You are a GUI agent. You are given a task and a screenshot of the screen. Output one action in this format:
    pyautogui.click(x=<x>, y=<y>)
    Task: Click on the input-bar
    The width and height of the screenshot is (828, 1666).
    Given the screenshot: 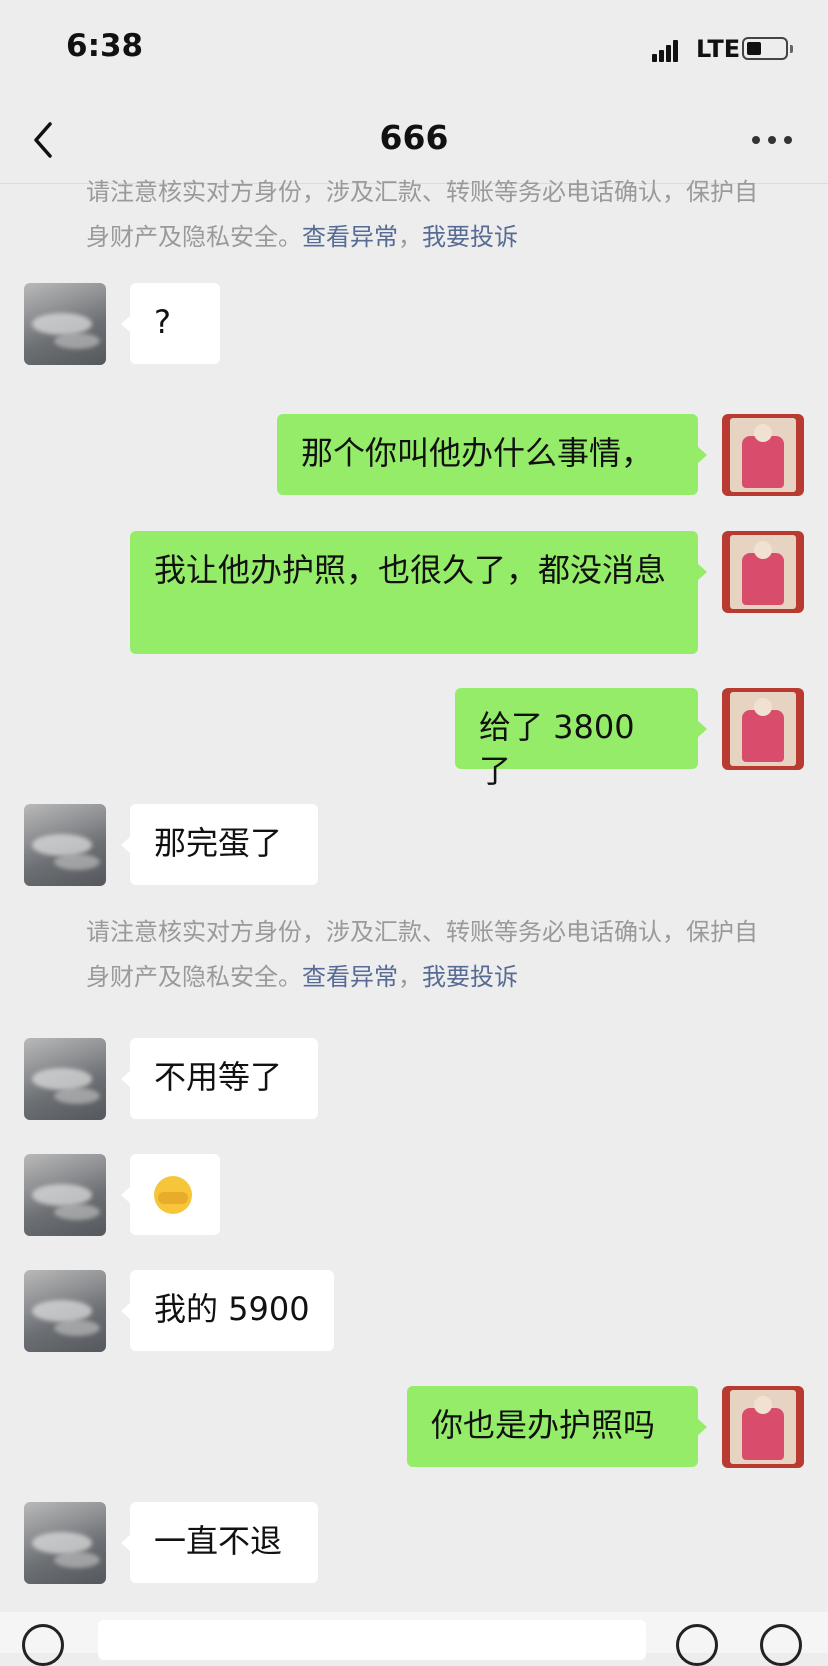 What is the action you would take?
    pyautogui.click(x=414, y=1639)
    